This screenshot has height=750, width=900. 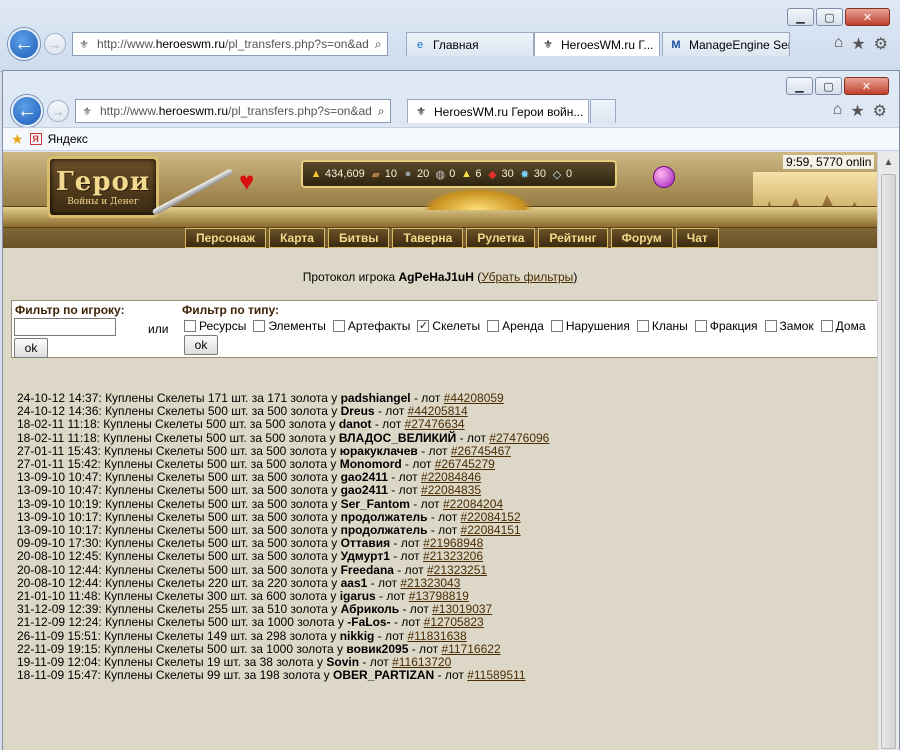 I want to click on seller-name: юракуклачев, so click(x=379, y=451).